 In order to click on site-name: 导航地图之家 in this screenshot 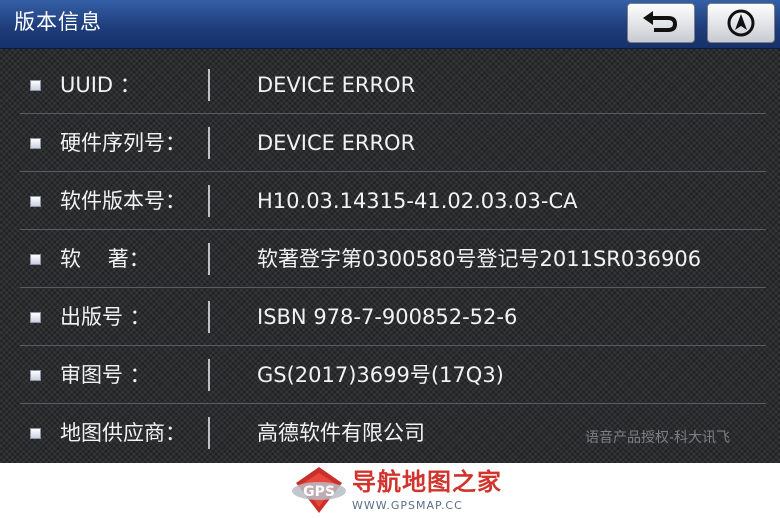, I will do `click(427, 482)`.